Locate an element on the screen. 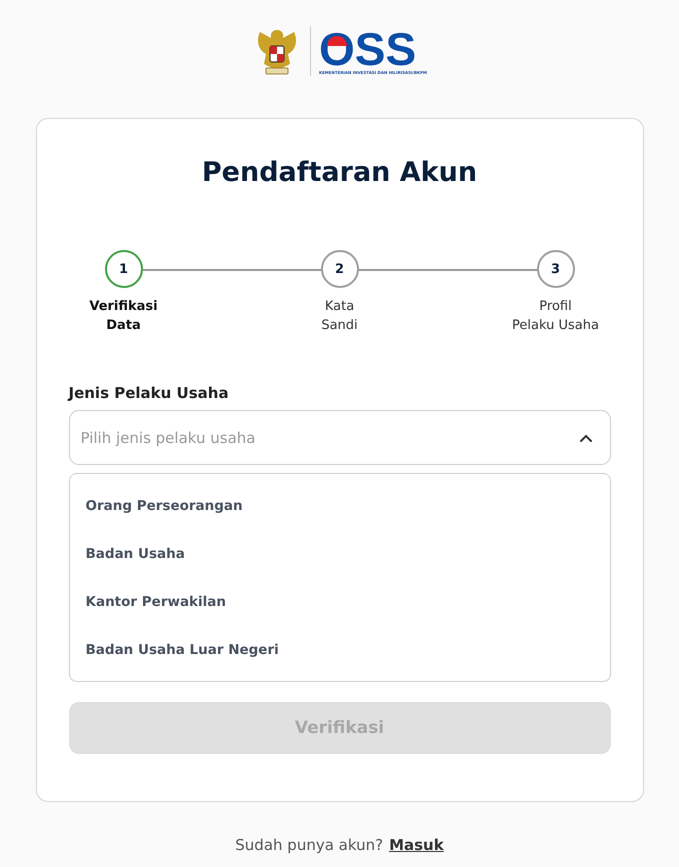 The width and height of the screenshot is (679, 867). step-number: 1 is located at coordinates (123, 269).